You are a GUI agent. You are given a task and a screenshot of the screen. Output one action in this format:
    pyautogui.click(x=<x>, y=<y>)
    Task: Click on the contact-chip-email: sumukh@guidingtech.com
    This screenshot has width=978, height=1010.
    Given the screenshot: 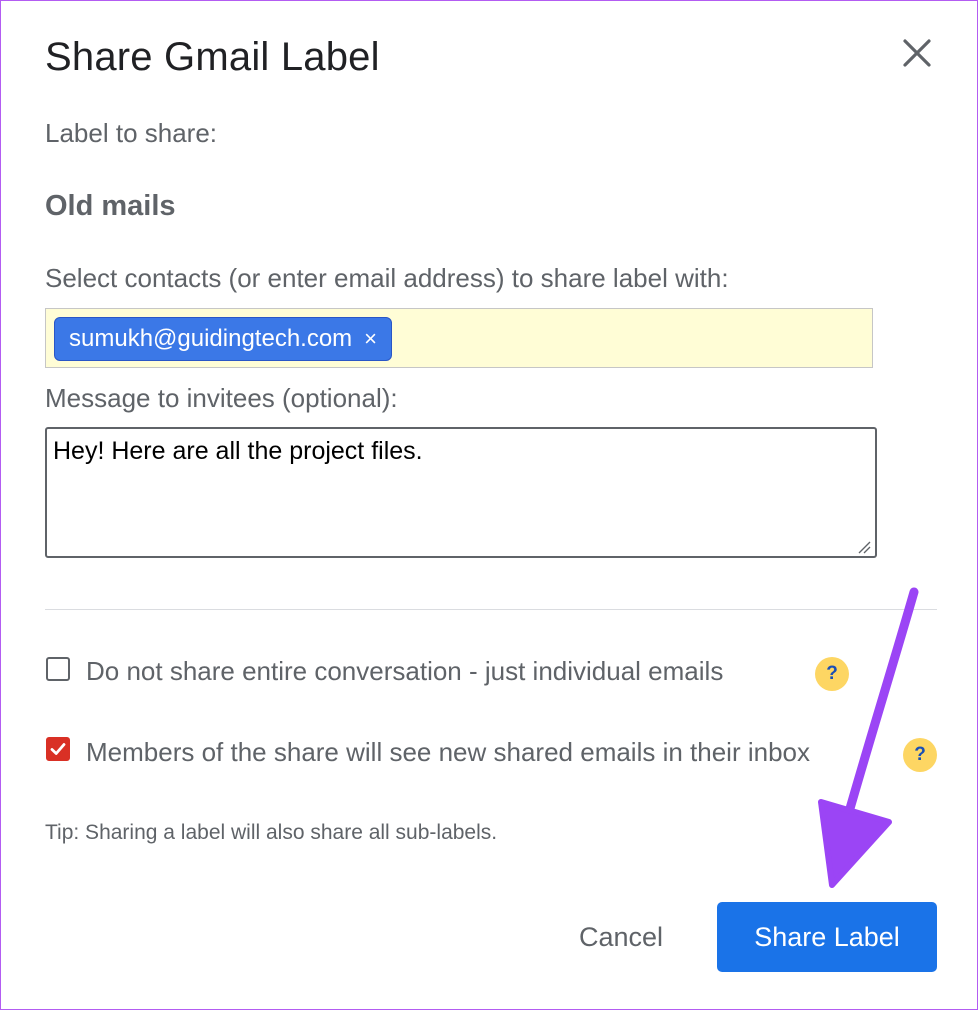 What is the action you would take?
    pyautogui.click(x=211, y=338)
    